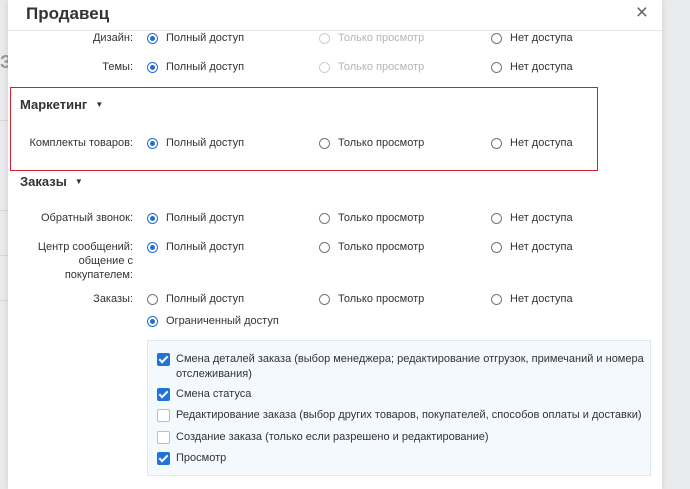  Describe the element at coordinates (85, 247) in the screenshot. I see `row-label: Центр сообщений:` at that location.